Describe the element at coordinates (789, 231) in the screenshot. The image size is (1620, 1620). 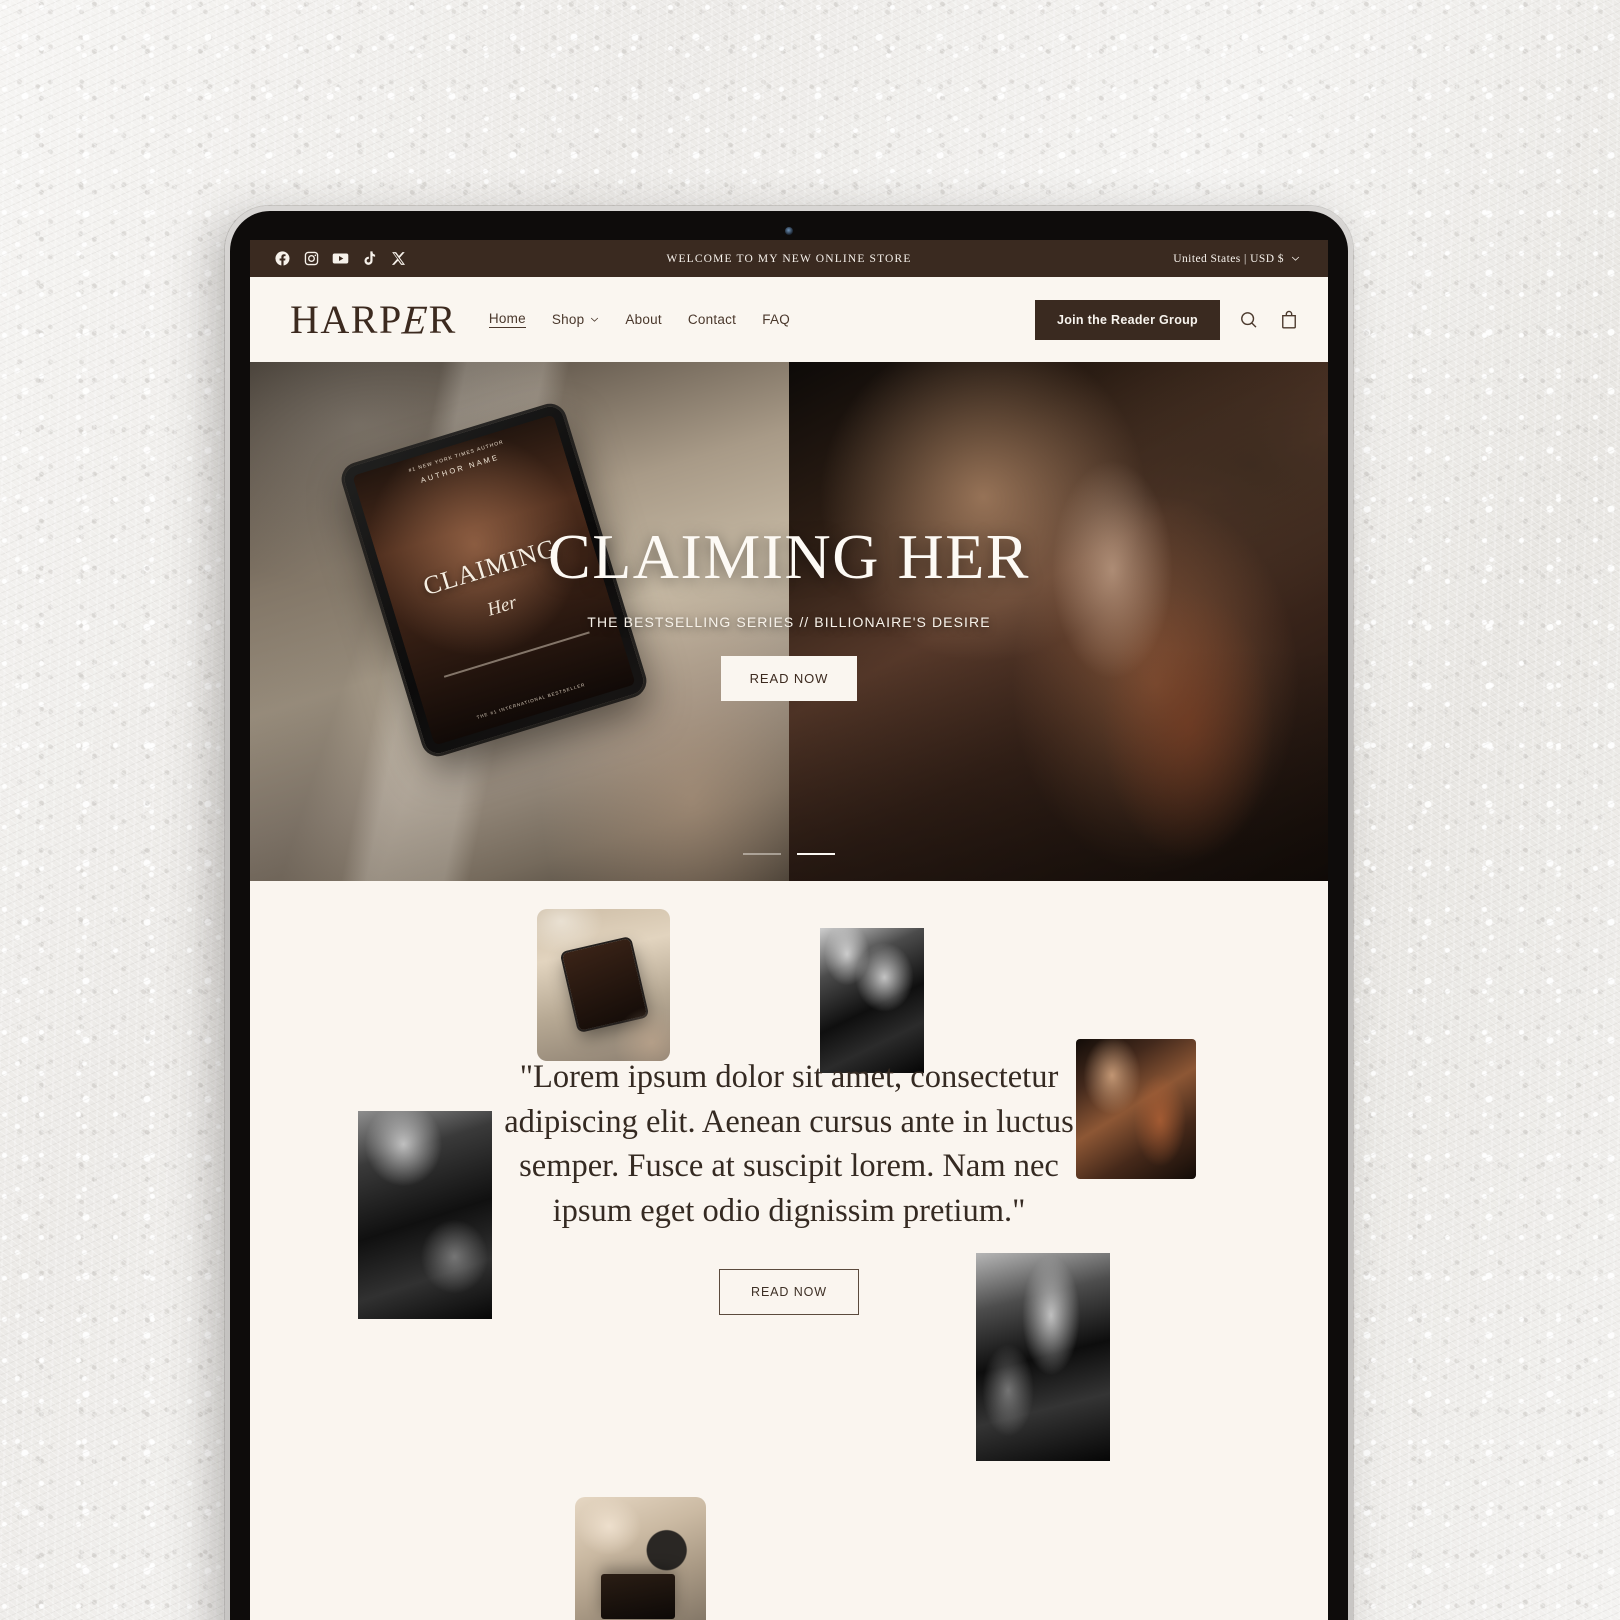
I see `front-camera-icon` at that location.